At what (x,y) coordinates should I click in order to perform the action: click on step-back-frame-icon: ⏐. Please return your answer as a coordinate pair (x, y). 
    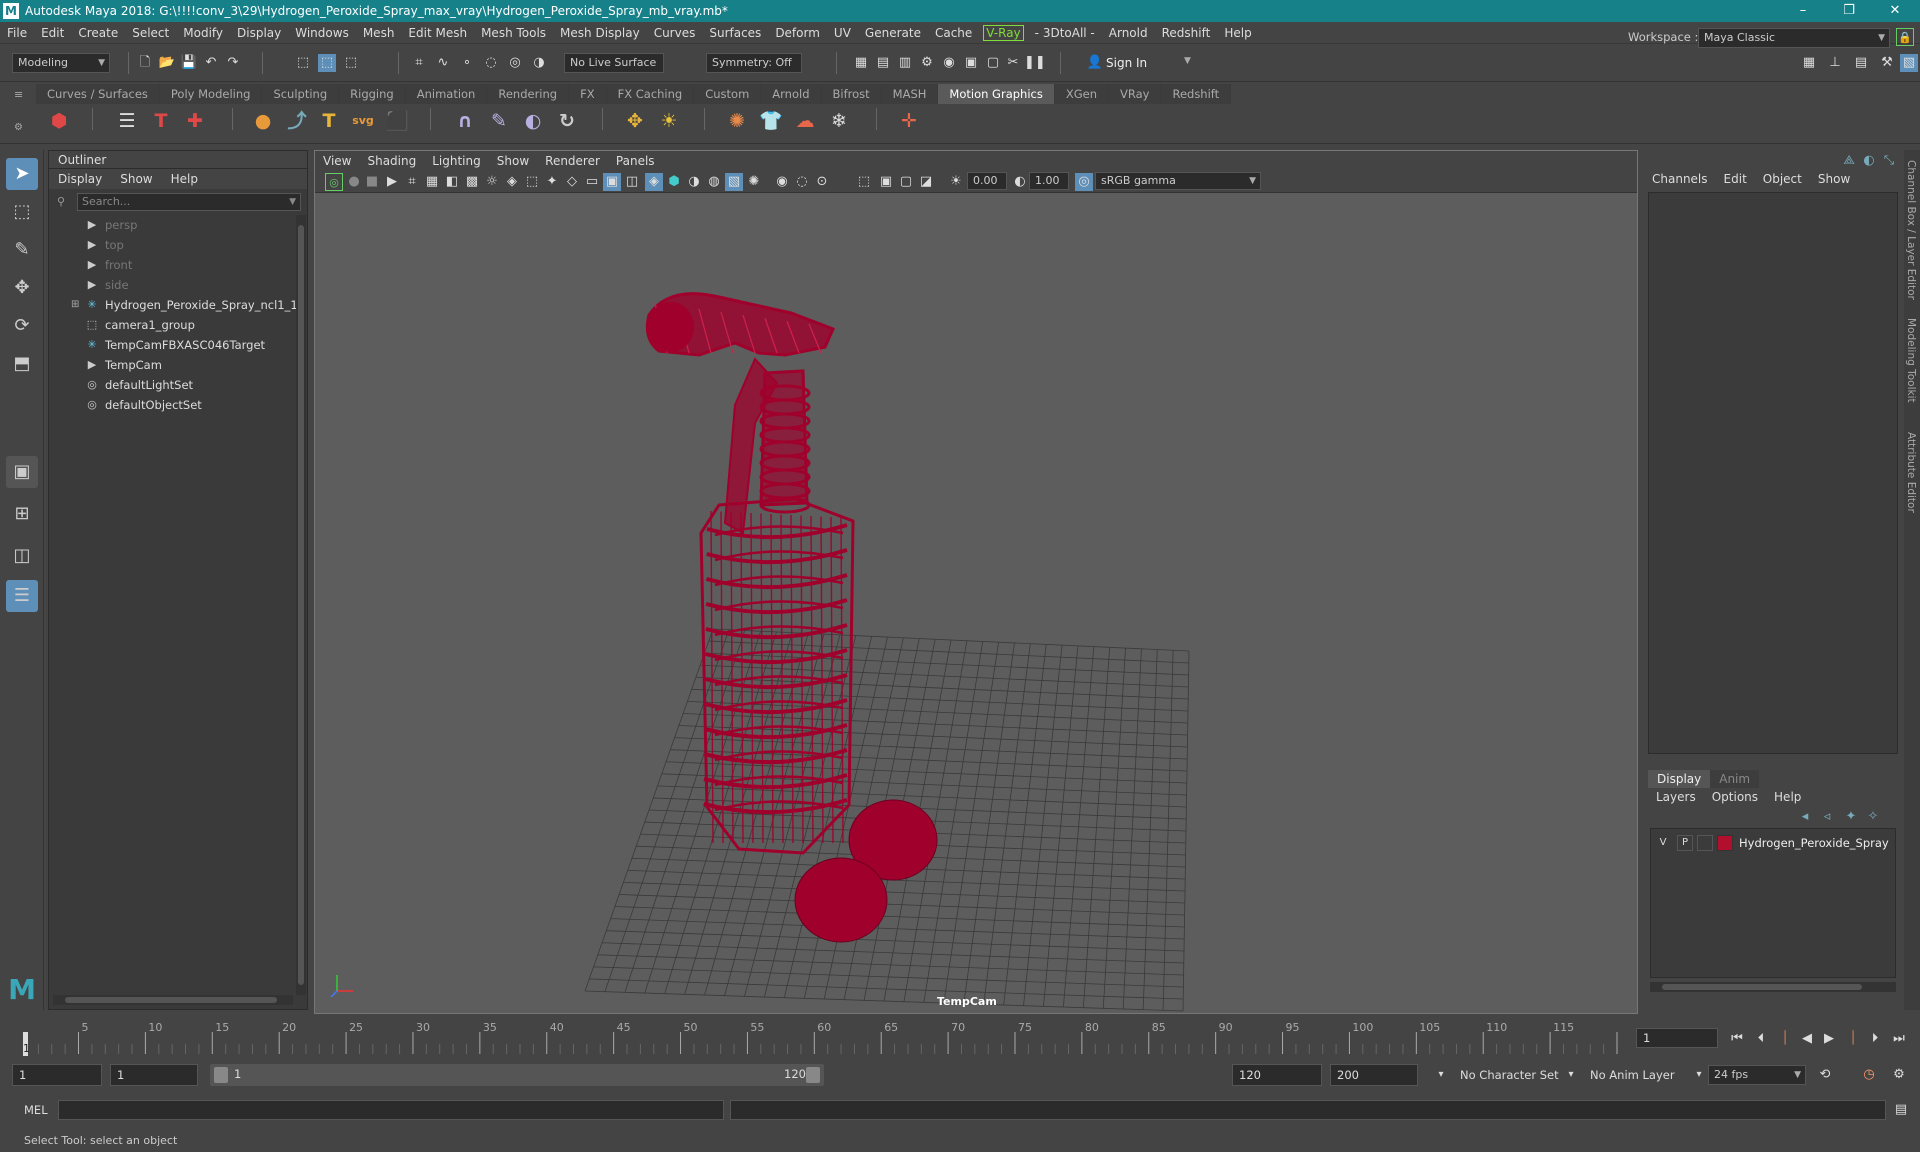
    Looking at the image, I should click on (1785, 1039).